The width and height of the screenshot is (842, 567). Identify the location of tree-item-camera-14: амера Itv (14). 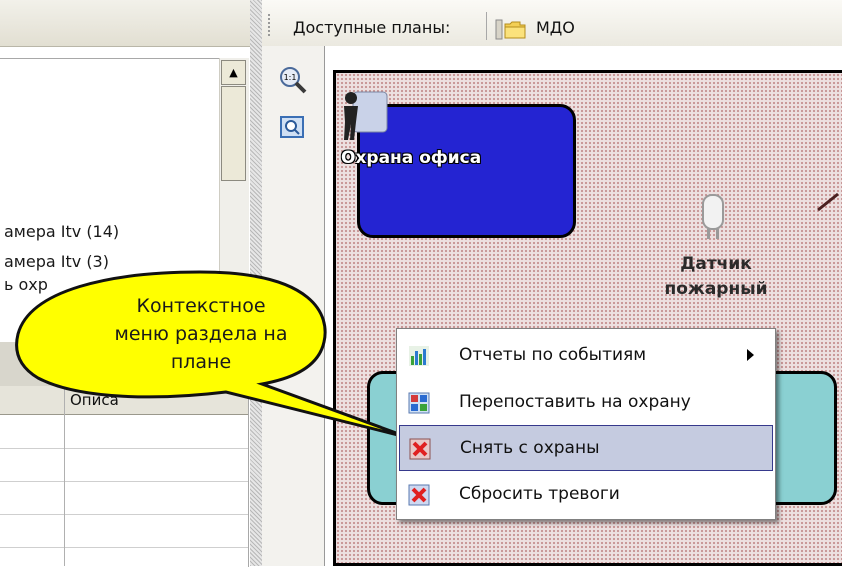
(61, 231).